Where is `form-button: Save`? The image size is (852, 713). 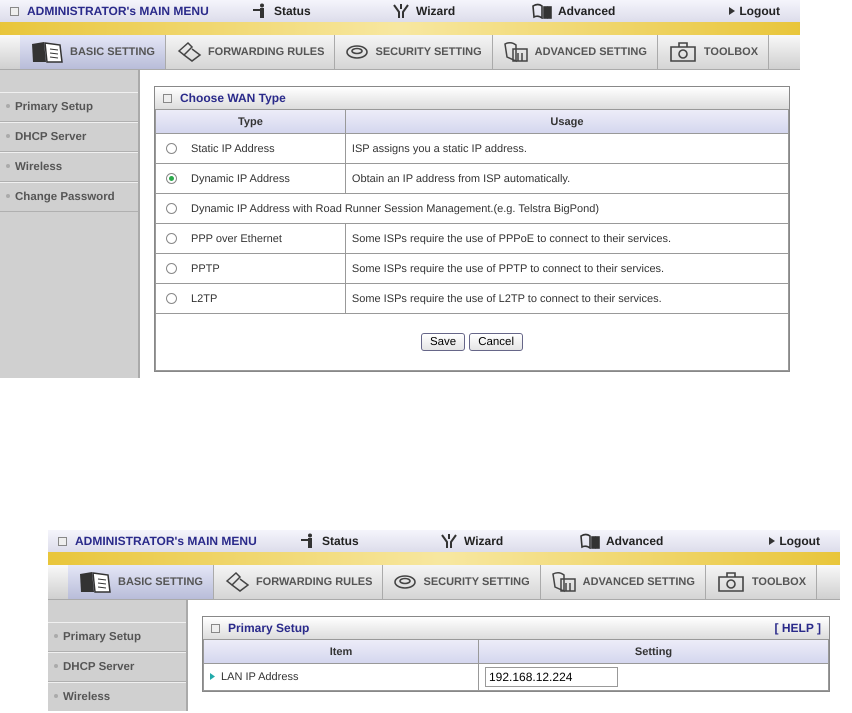
form-button: Save is located at coordinates (443, 342).